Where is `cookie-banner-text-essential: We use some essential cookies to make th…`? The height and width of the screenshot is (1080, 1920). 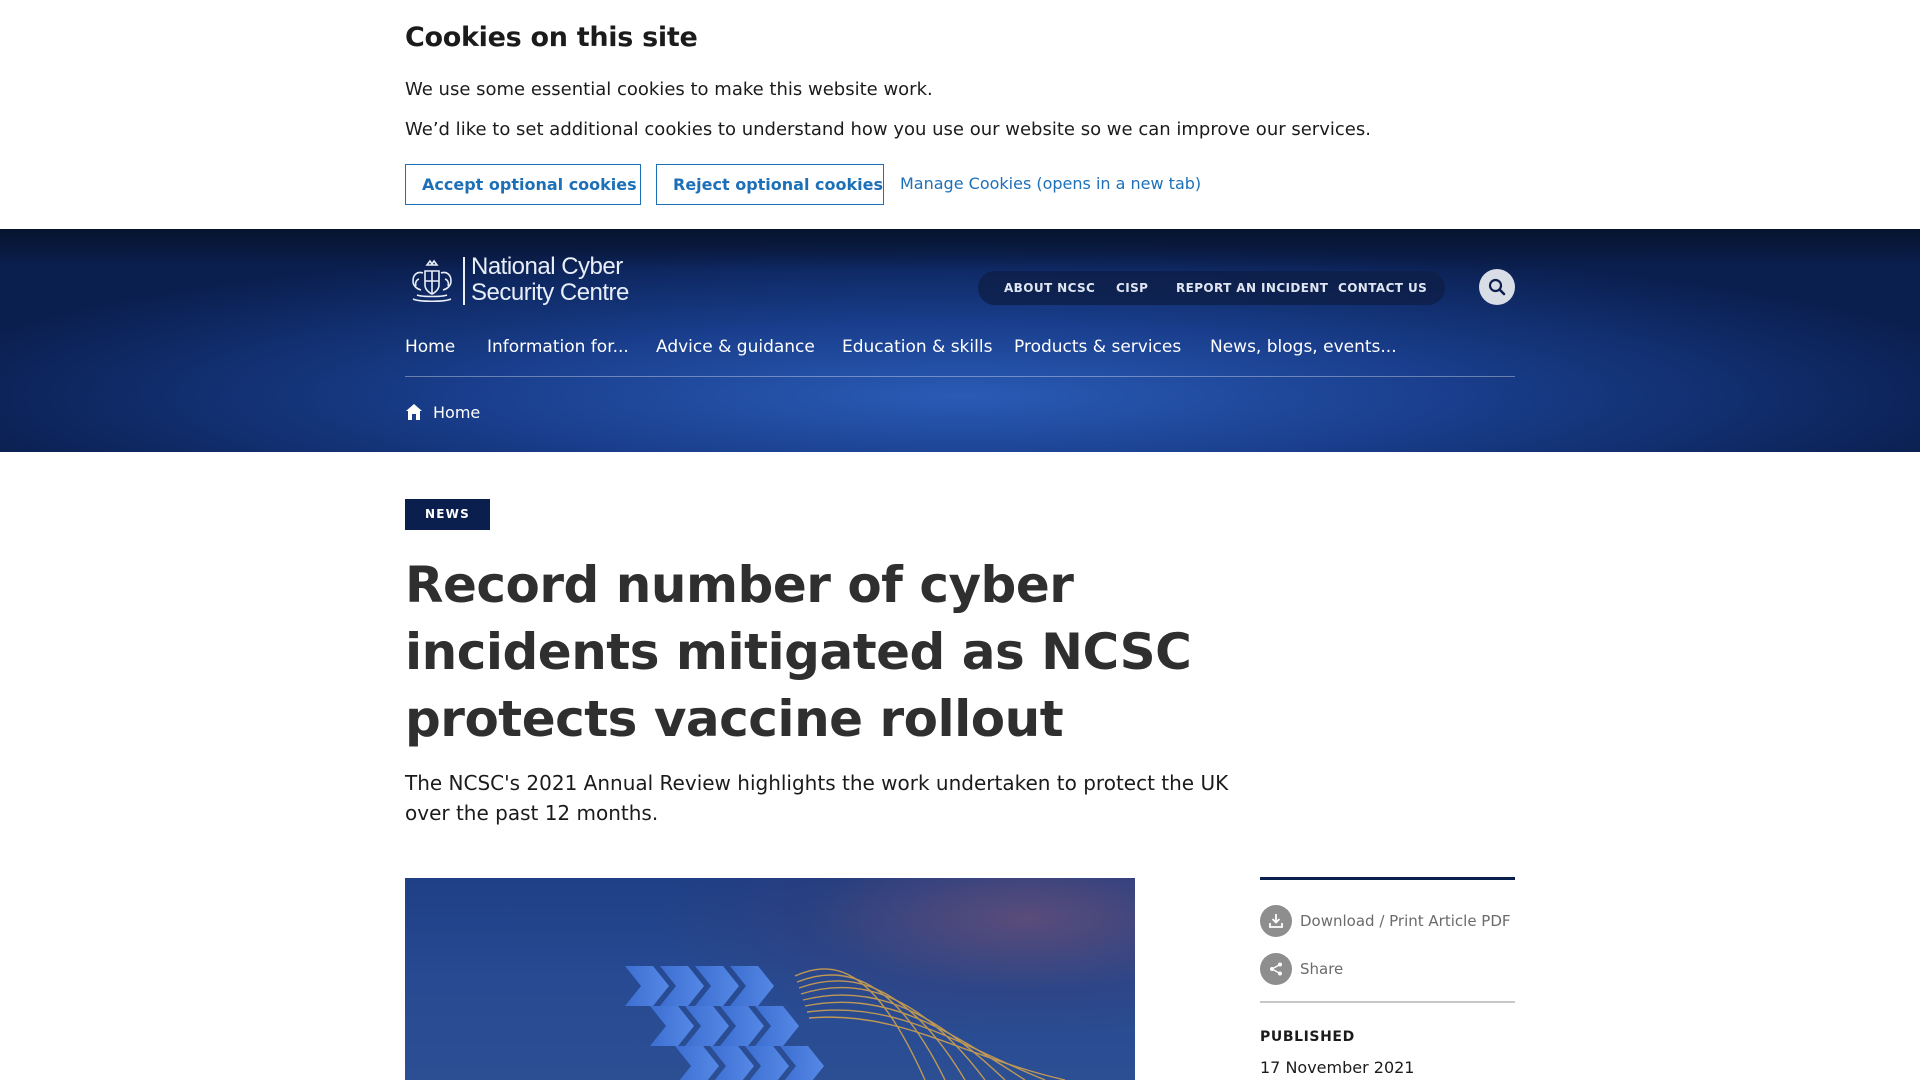
cookie-banner-text-essential: We use some essential cookies to make th… is located at coordinates (669, 89).